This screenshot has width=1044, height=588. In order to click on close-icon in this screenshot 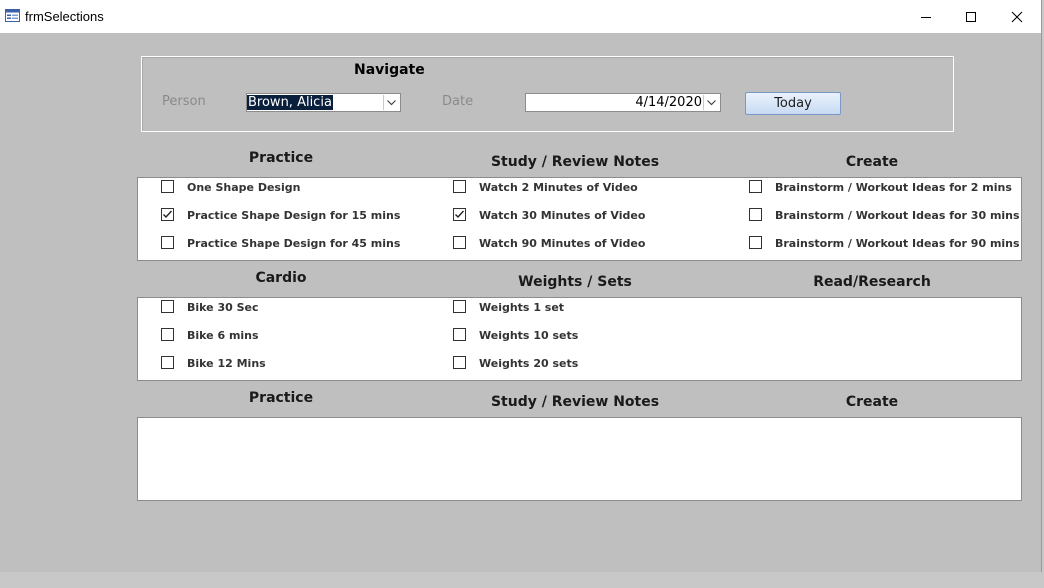, I will do `click(1017, 16)`.